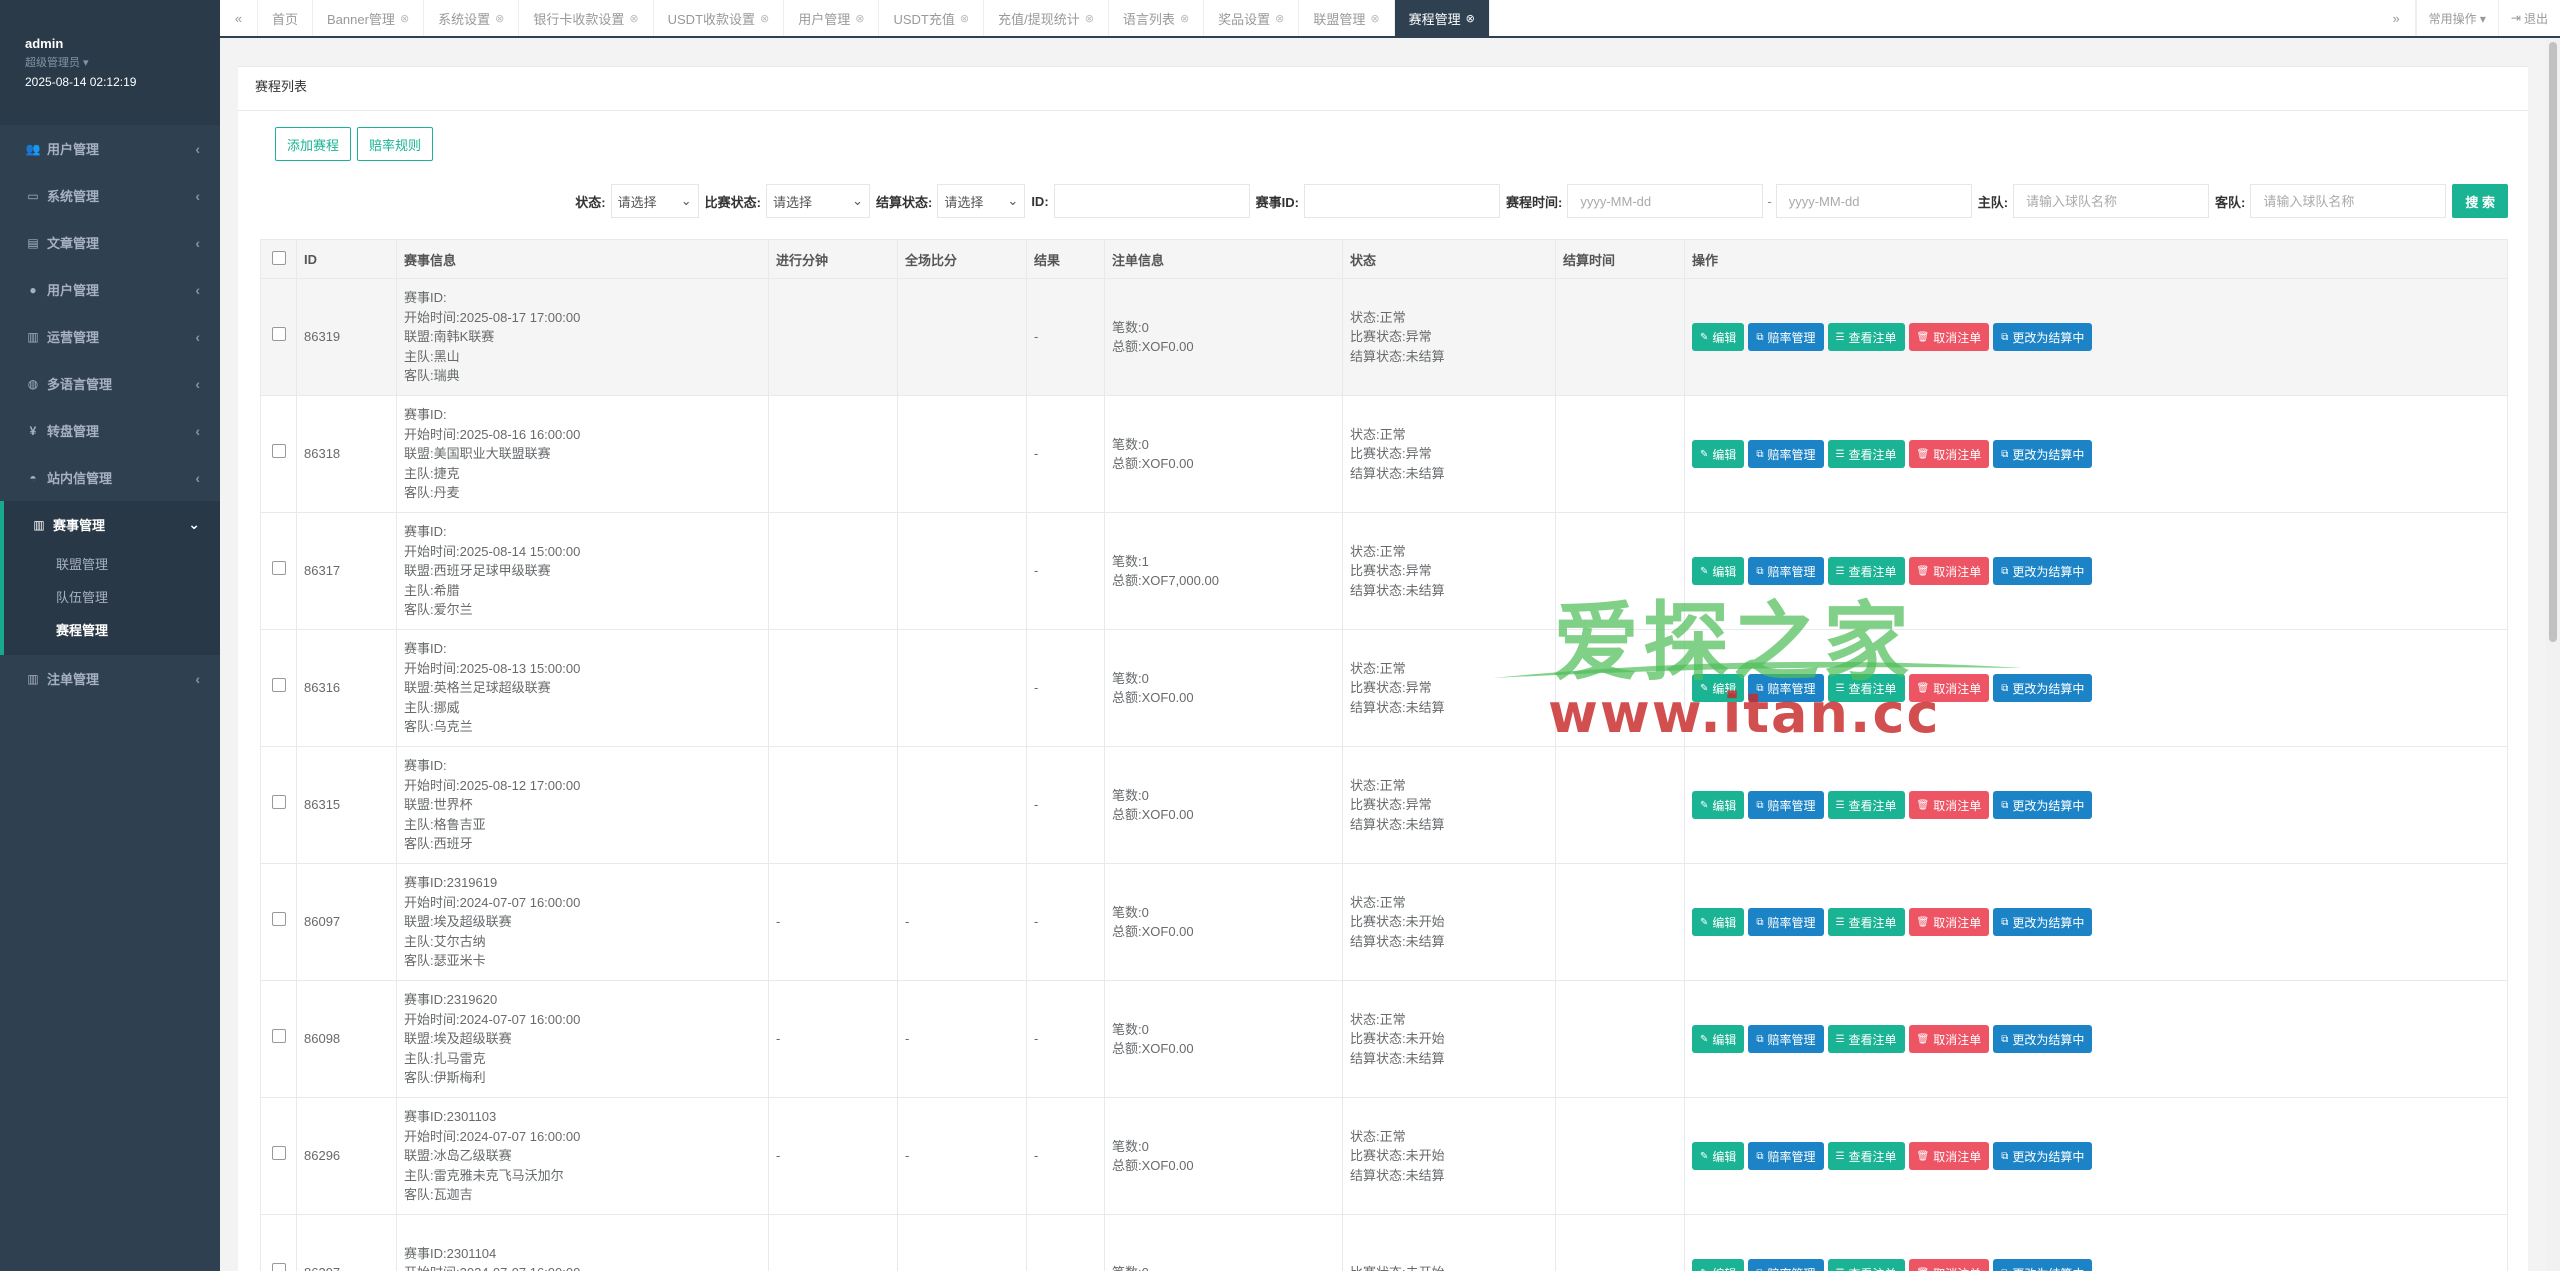 This screenshot has height=1271, width=2560. I want to click on sidebar-item-3: ● 用户管理 ‹, so click(110, 289).